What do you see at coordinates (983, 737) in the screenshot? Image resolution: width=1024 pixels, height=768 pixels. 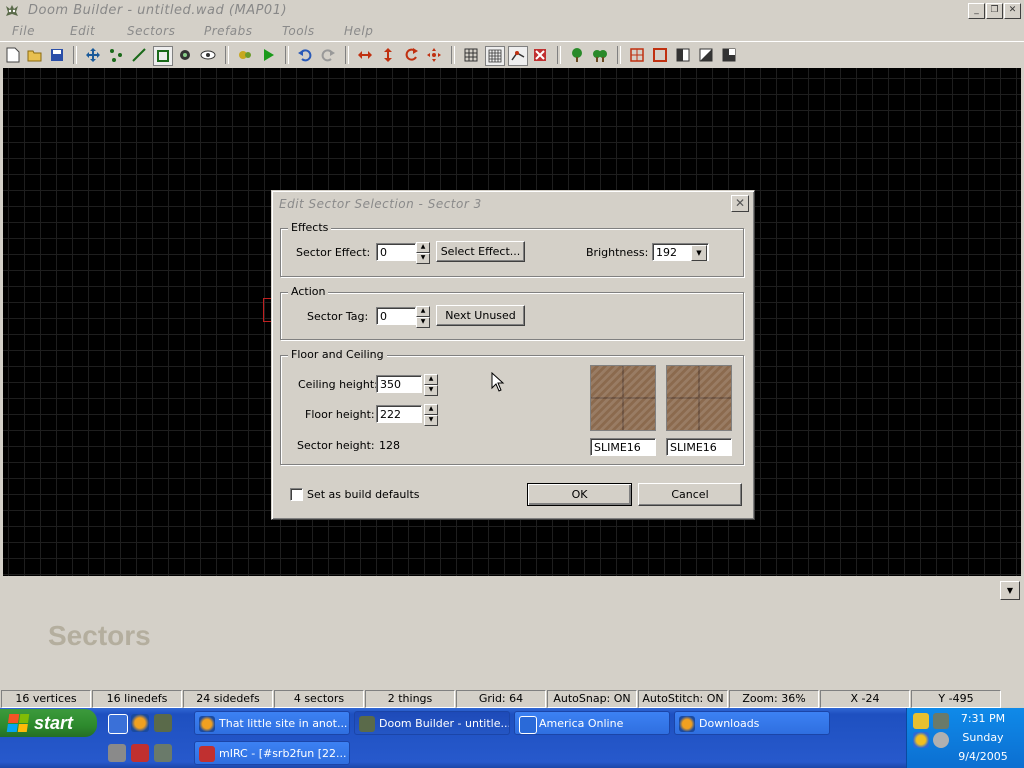 I see `clock-day: Sunday` at bounding box center [983, 737].